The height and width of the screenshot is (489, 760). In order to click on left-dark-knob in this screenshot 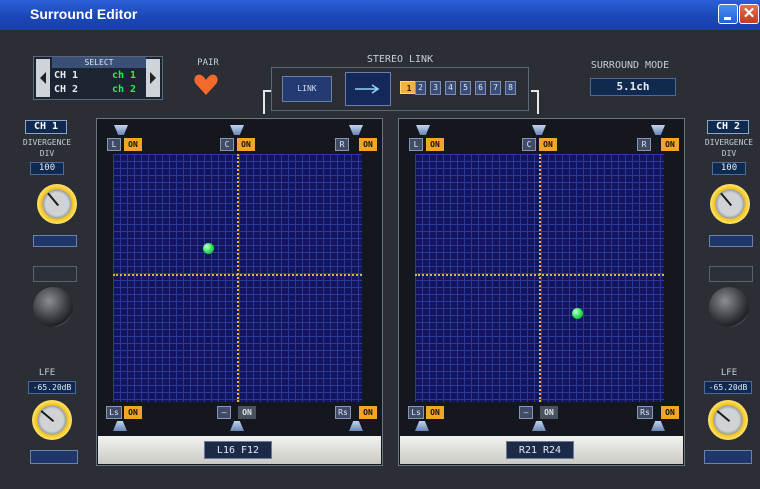, I will do `click(53, 307)`.